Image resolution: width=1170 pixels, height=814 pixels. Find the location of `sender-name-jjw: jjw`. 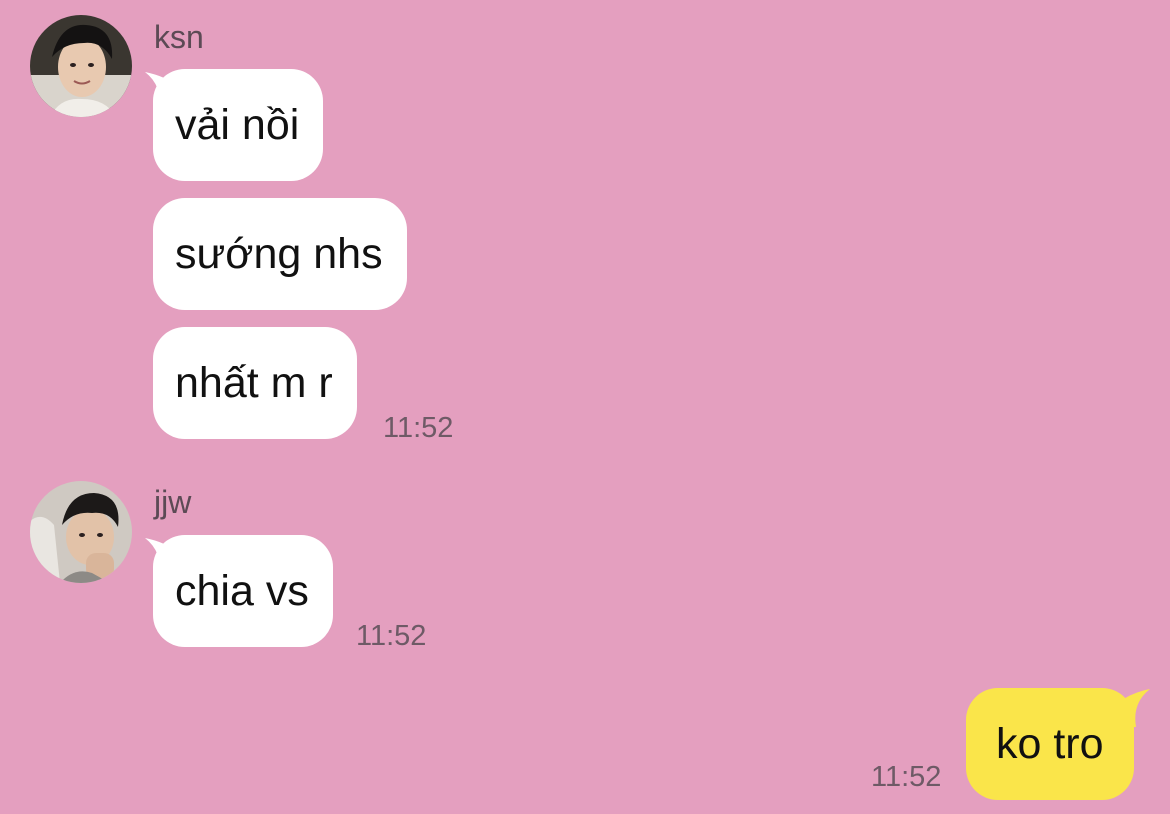

sender-name-jjw: jjw is located at coordinates (173, 502).